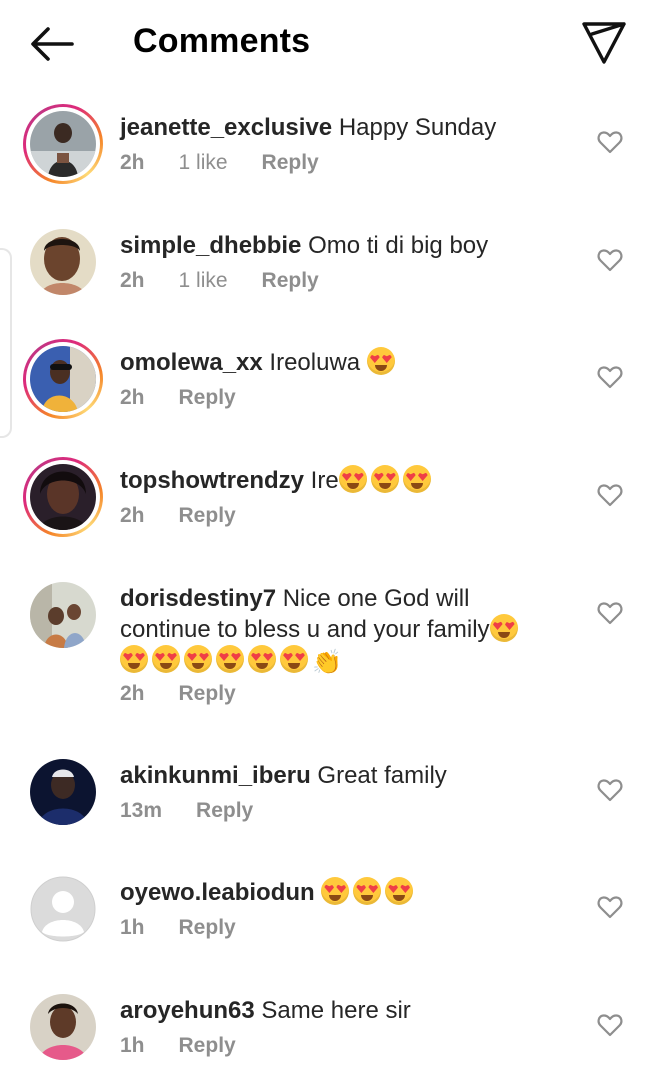 This screenshot has height=1075, width=660. Describe the element at coordinates (187, 1010) in the screenshot. I see `username: aroyehun63` at that location.